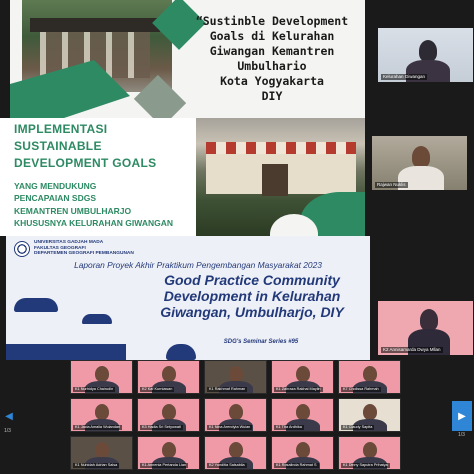  I want to click on participant-name: K1 Rakhmaf Rahman, so click(227, 389).